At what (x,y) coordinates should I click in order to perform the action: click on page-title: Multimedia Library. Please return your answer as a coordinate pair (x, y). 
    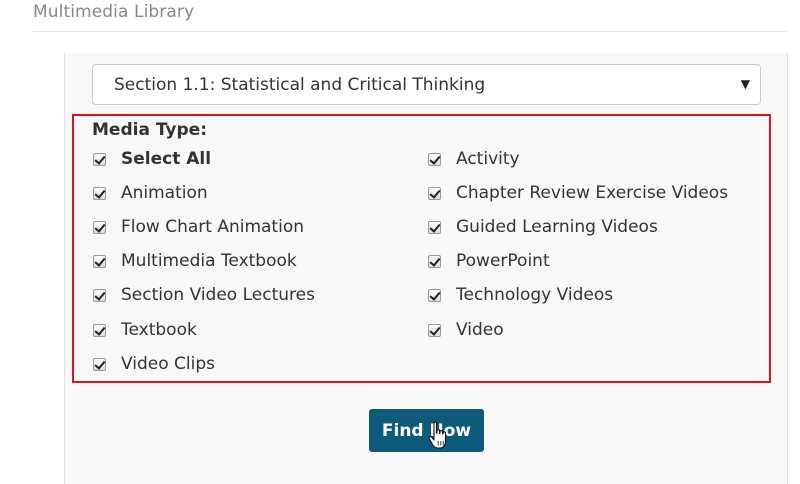
    Looking at the image, I should click on (114, 12).